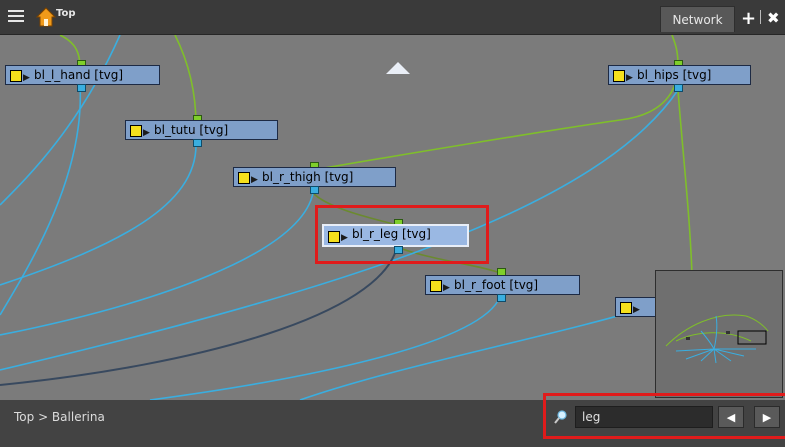 This screenshot has height=447, width=785. What do you see at coordinates (398, 68) in the screenshot?
I see `navigate-up-arrow-icon` at bounding box center [398, 68].